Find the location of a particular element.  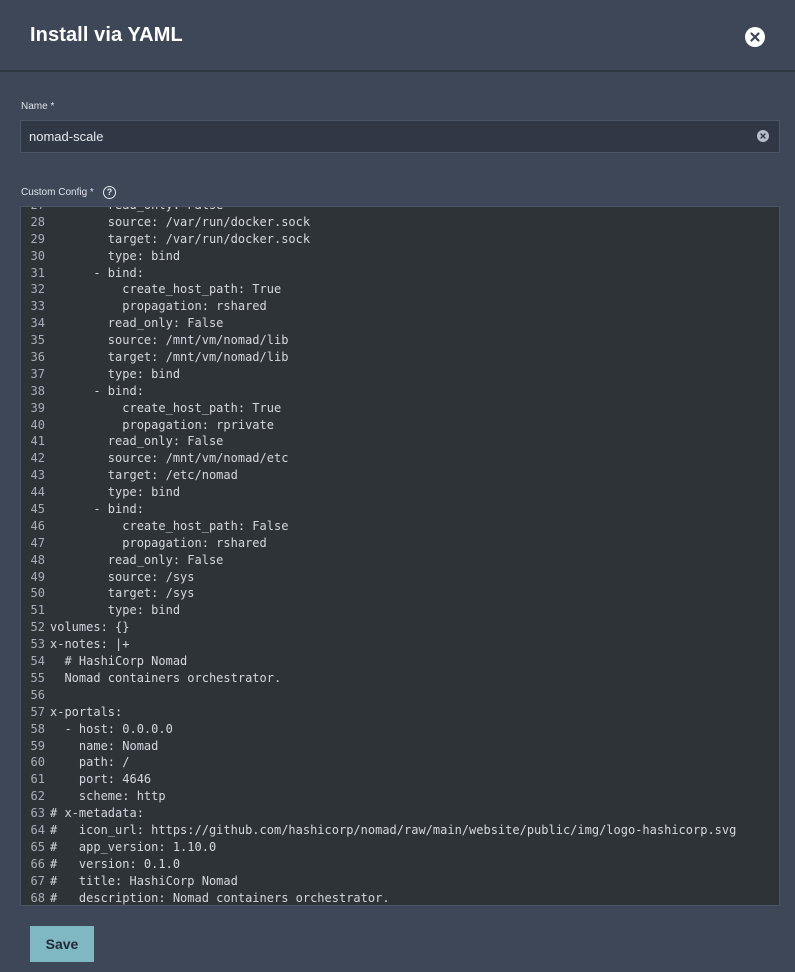

code-line: 29 target: /var/run/docker.sock is located at coordinates (400, 239).